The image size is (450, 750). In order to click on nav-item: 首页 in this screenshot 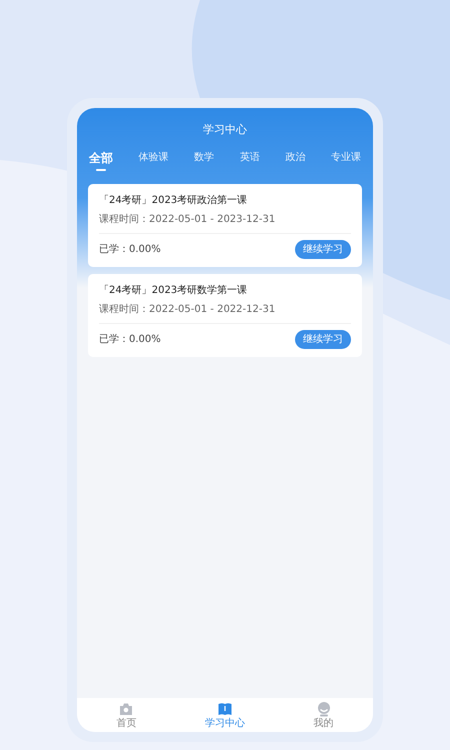, I will do `click(126, 715)`.